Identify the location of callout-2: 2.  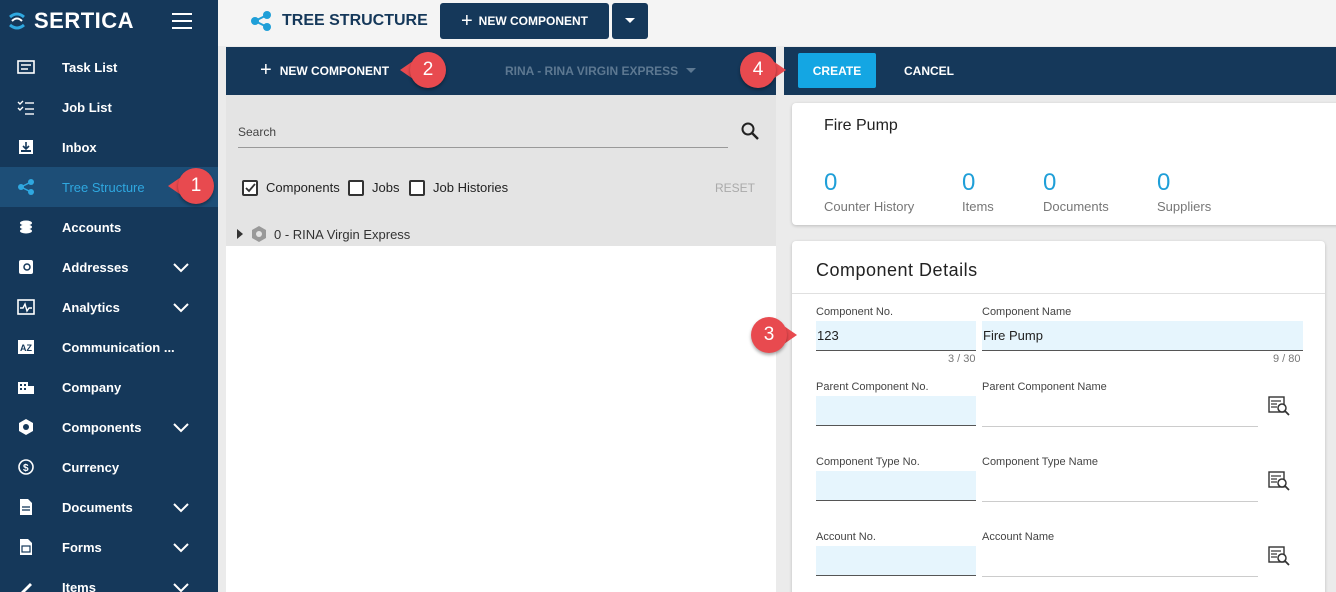
(423, 70).